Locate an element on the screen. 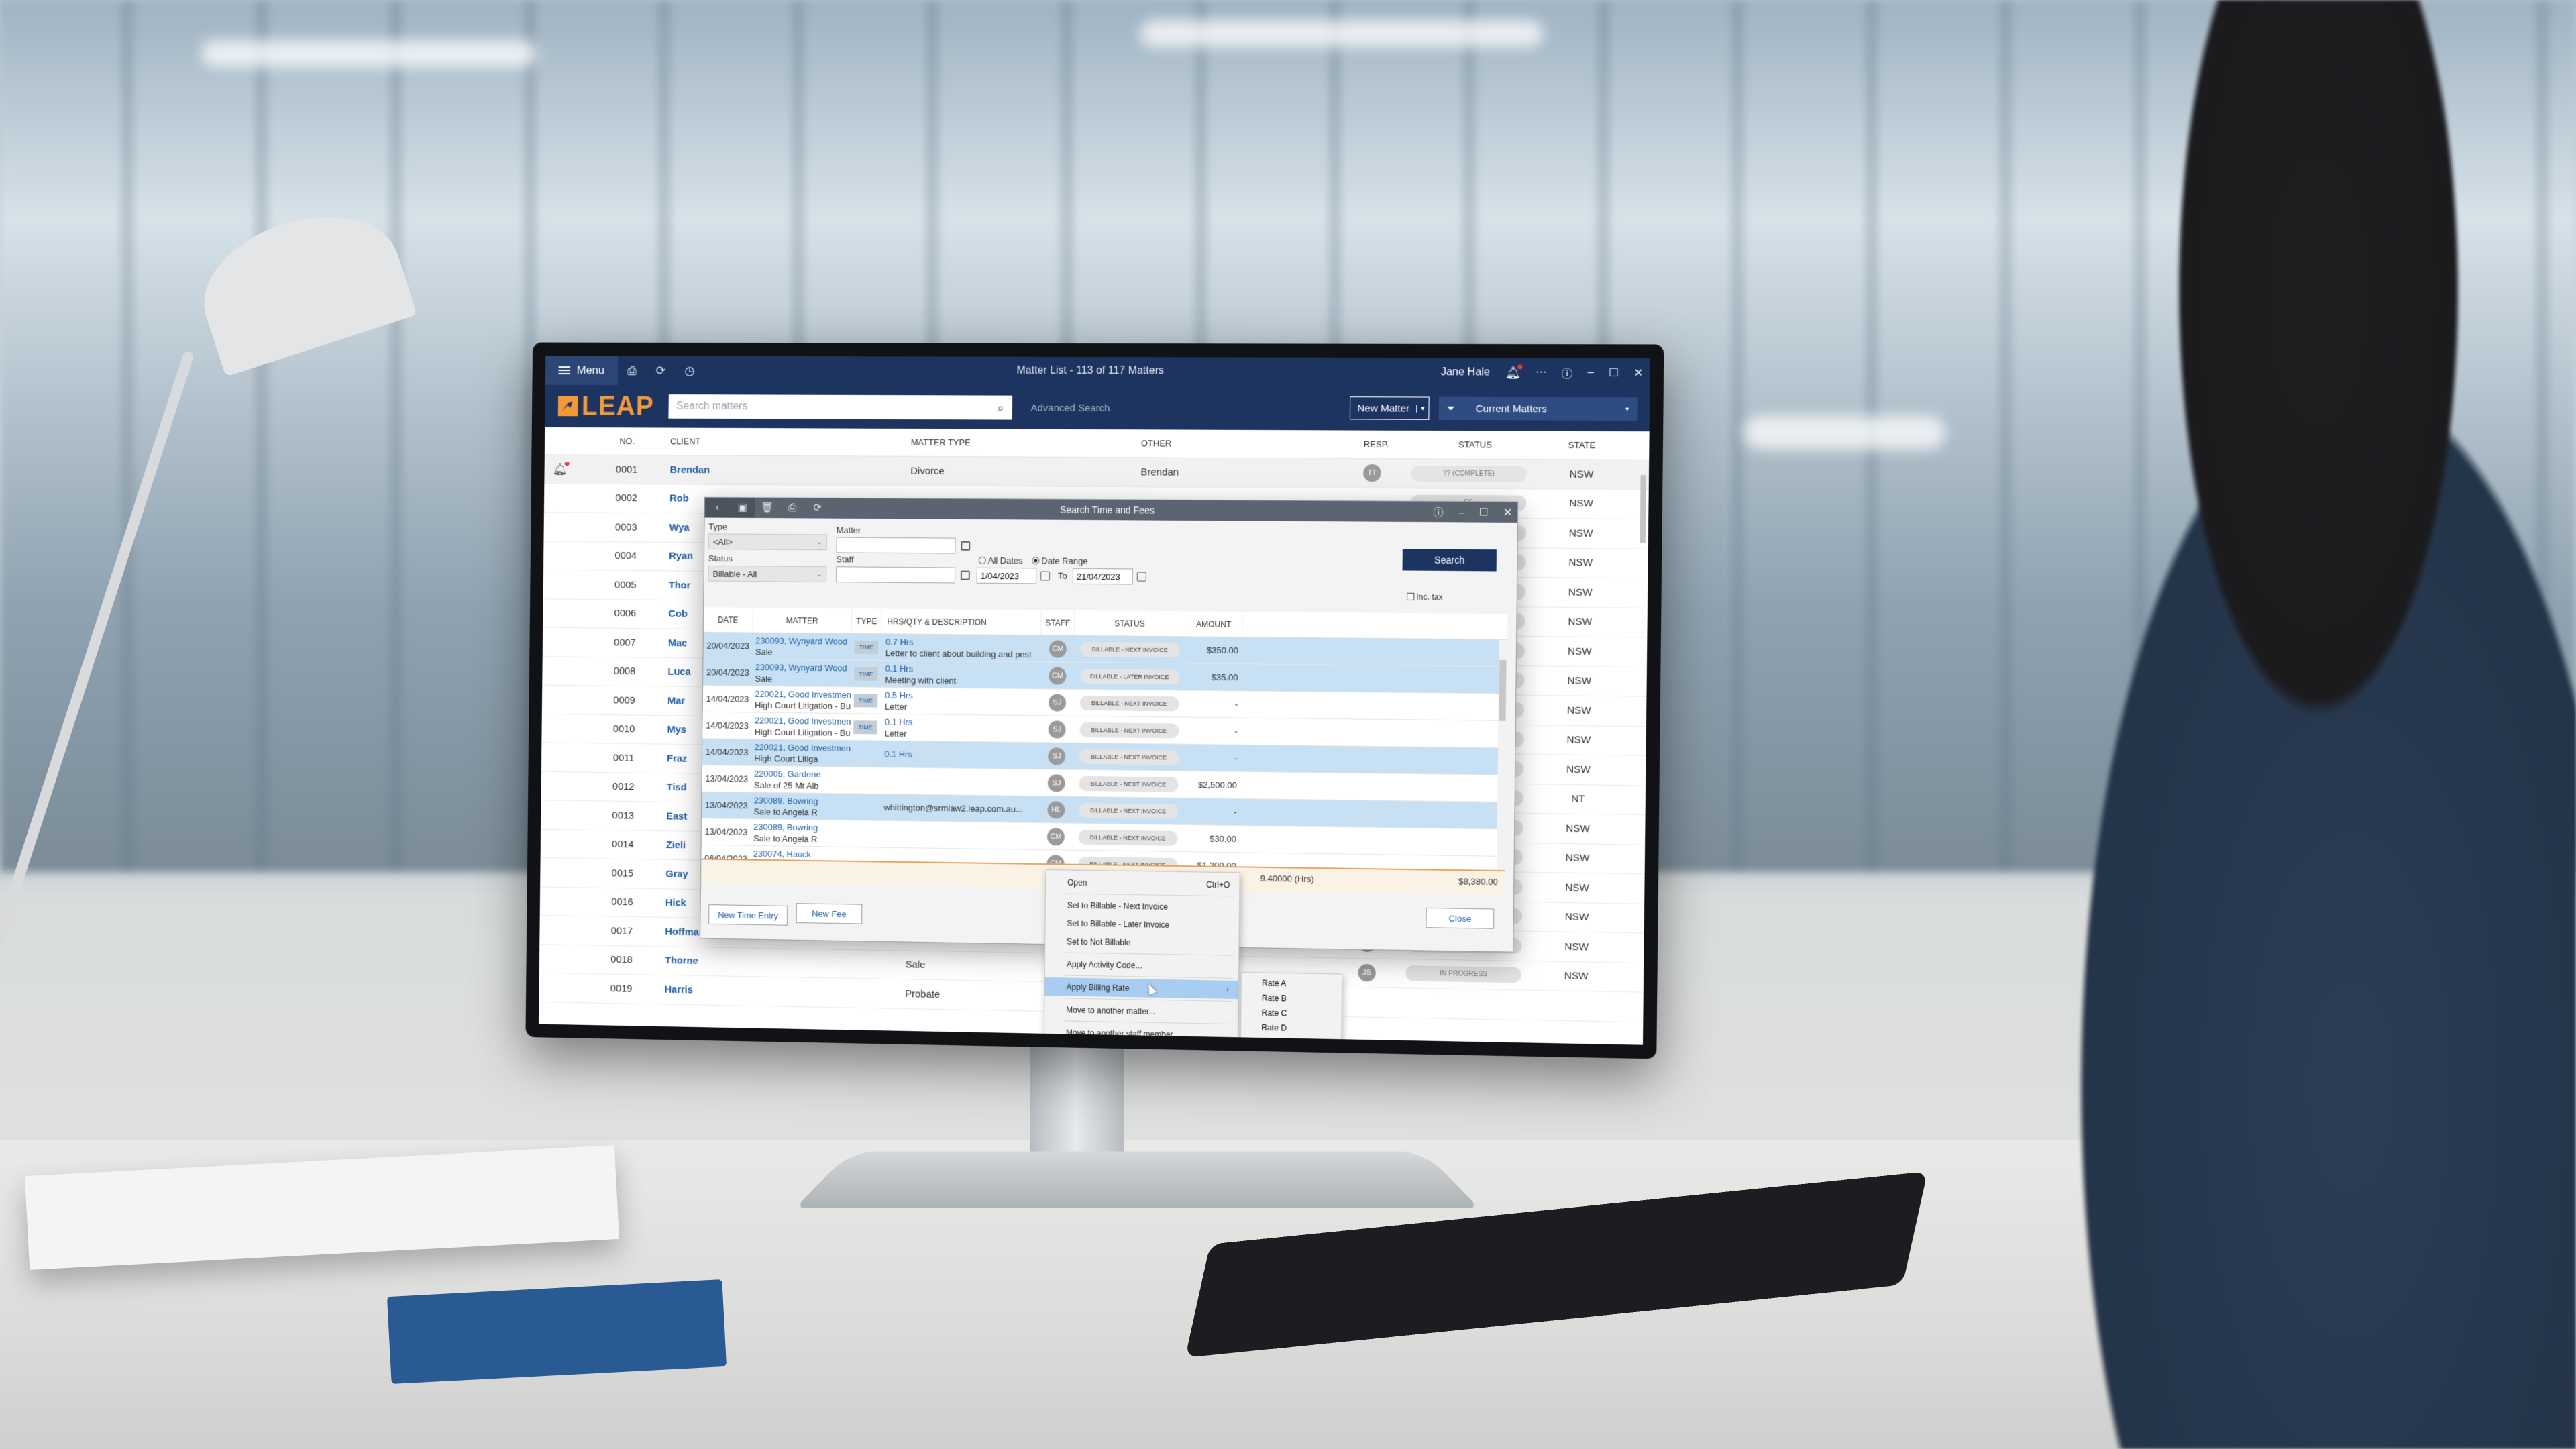 This screenshot has width=2576, height=1449. menu-button: Menu is located at coordinates (581, 371).